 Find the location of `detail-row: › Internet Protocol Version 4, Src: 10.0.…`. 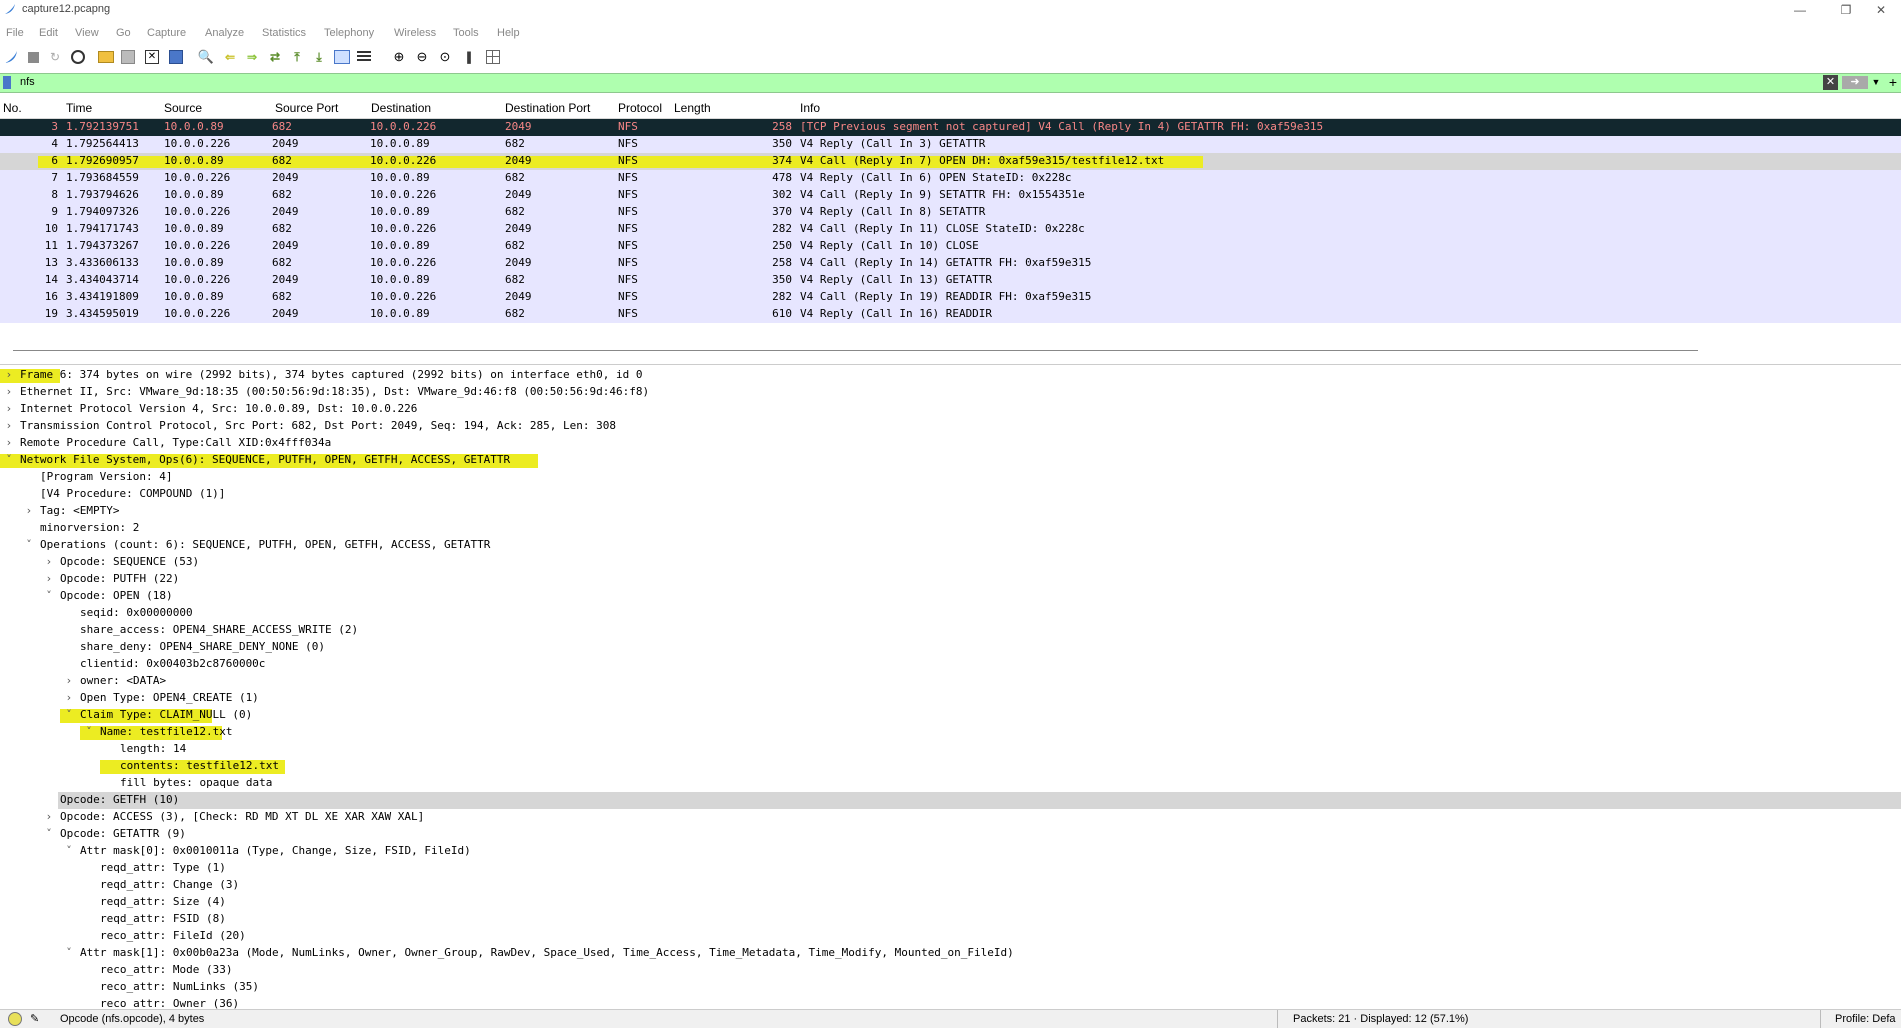

detail-row: › Internet Protocol Version 4, Src: 10.0.… is located at coordinates (950, 409).